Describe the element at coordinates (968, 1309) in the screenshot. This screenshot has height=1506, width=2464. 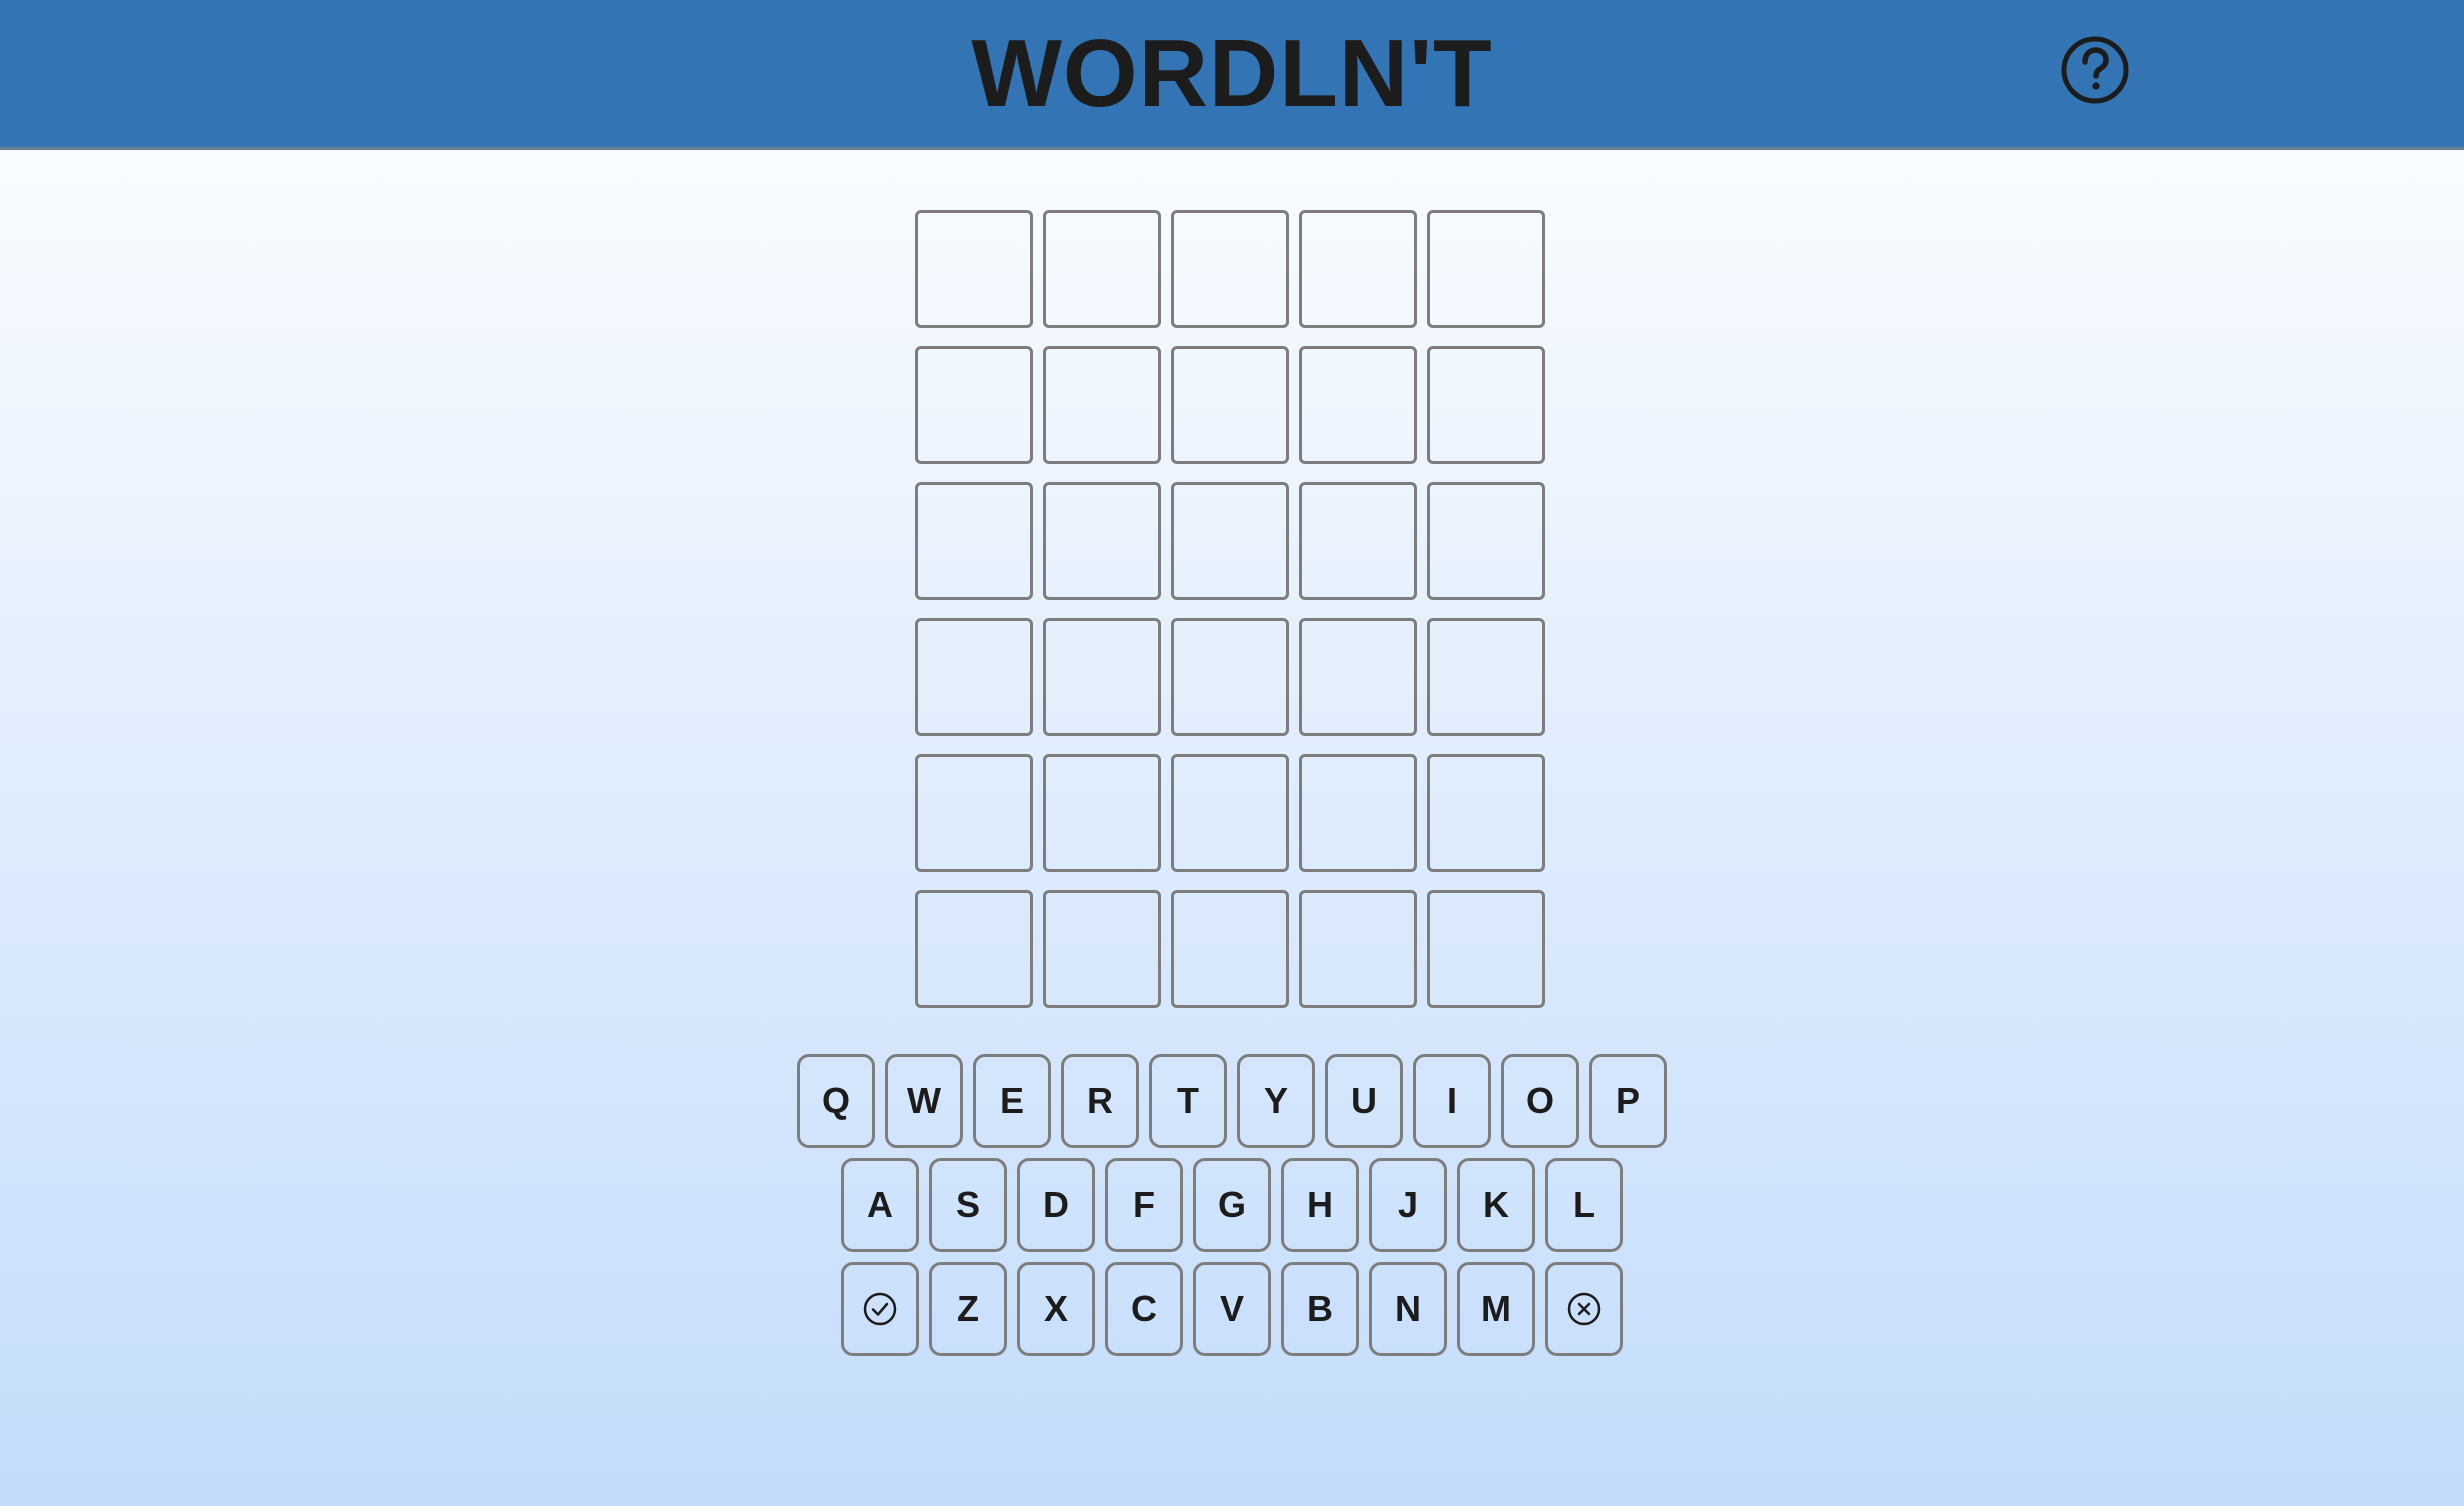
I see `key-z: Z` at that location.